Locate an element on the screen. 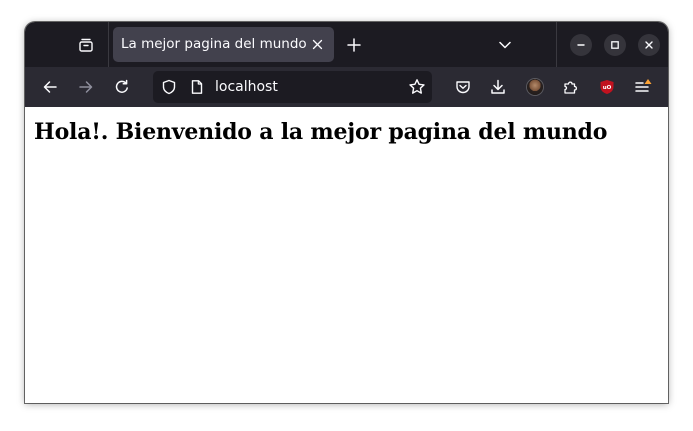 This screenshot has width=693, height=431. navigation-toolbar: localhost uO is located at coordinates (346, 87).